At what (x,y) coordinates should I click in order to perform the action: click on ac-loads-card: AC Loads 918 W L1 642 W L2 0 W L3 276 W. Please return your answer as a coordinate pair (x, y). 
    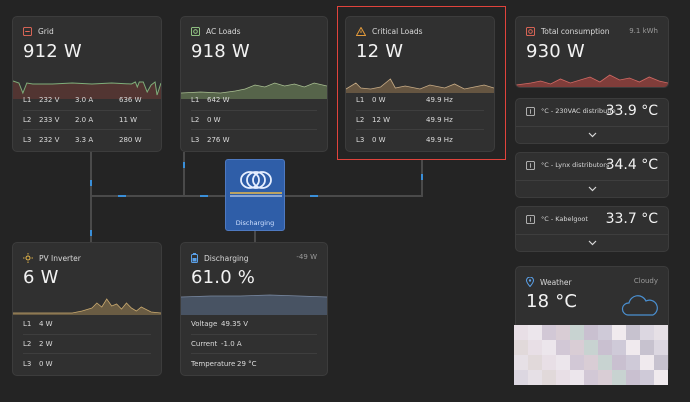
    Looking at the image, I should click on (254, 84).